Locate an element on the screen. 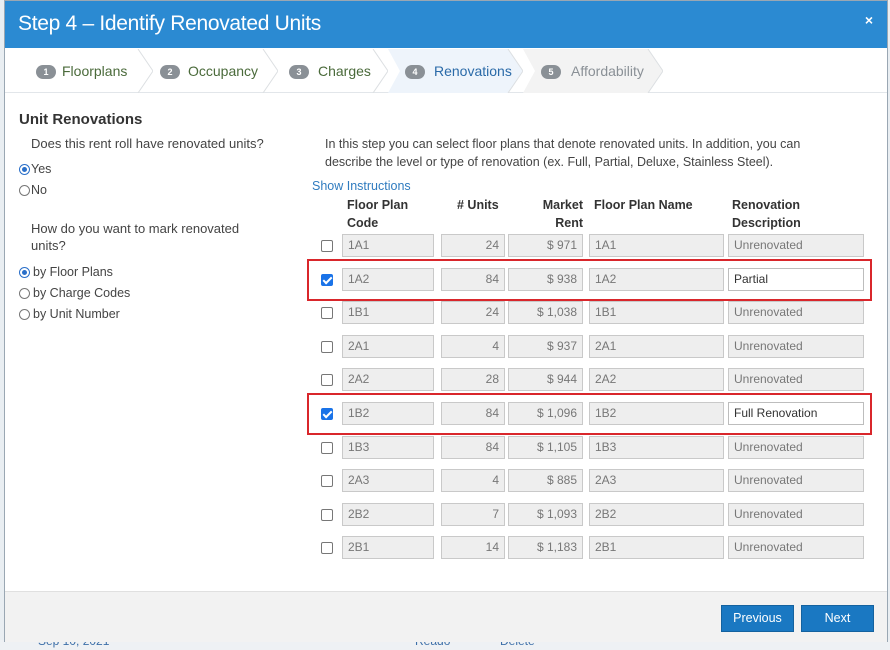 This screenshot has height=650, width=890. renovation-description-field: Full Renovation is located at coordinates (796, 413).